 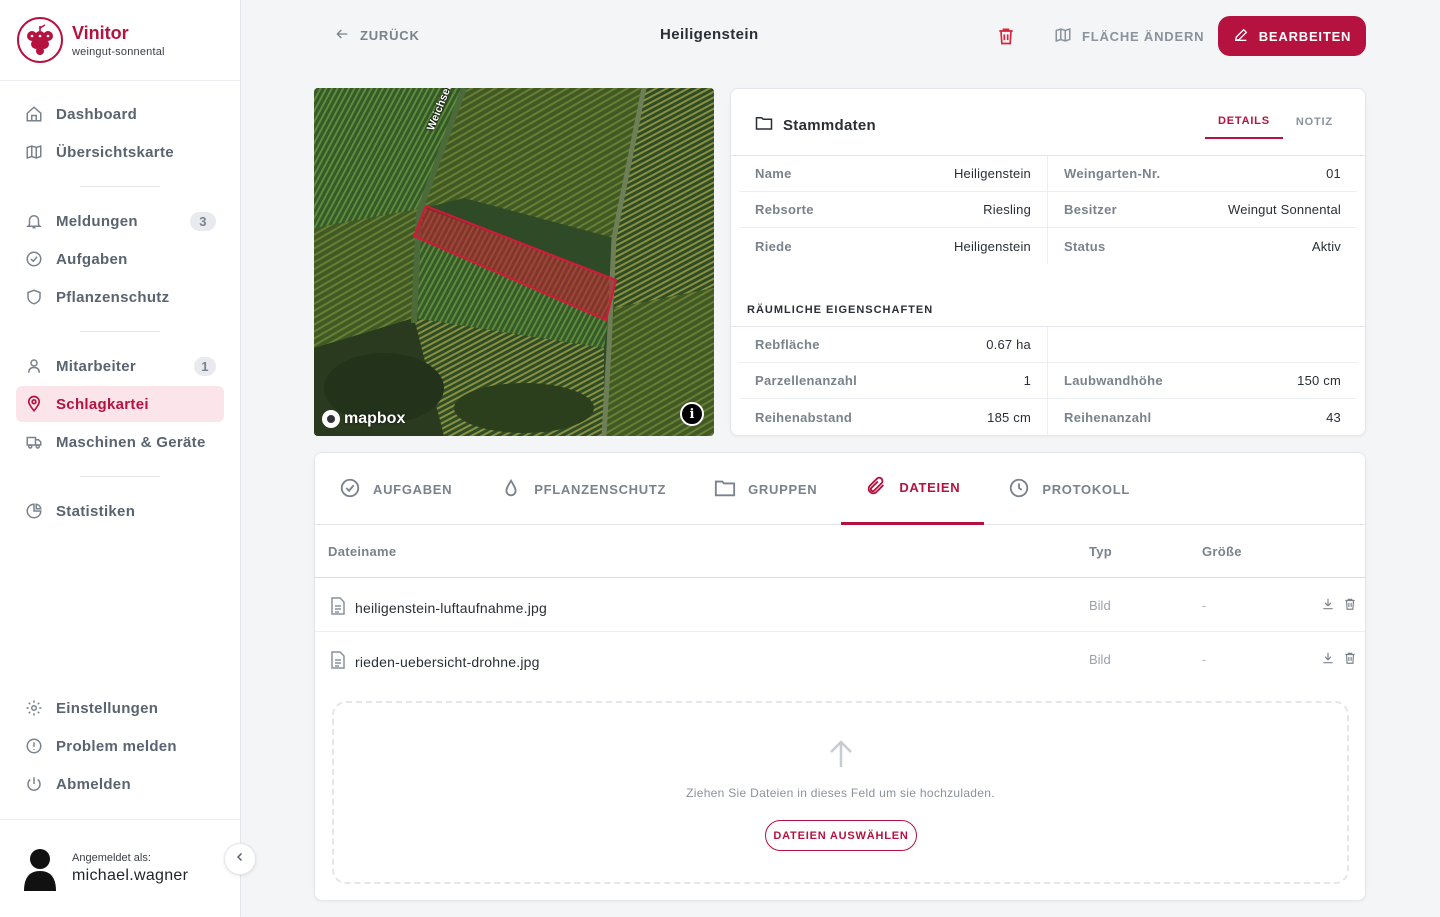 What do you see at coordinates (120, 40) in the screenshot?
I see `brand: Vinitor weingut-sonnental` at bounding box center [120, 40].